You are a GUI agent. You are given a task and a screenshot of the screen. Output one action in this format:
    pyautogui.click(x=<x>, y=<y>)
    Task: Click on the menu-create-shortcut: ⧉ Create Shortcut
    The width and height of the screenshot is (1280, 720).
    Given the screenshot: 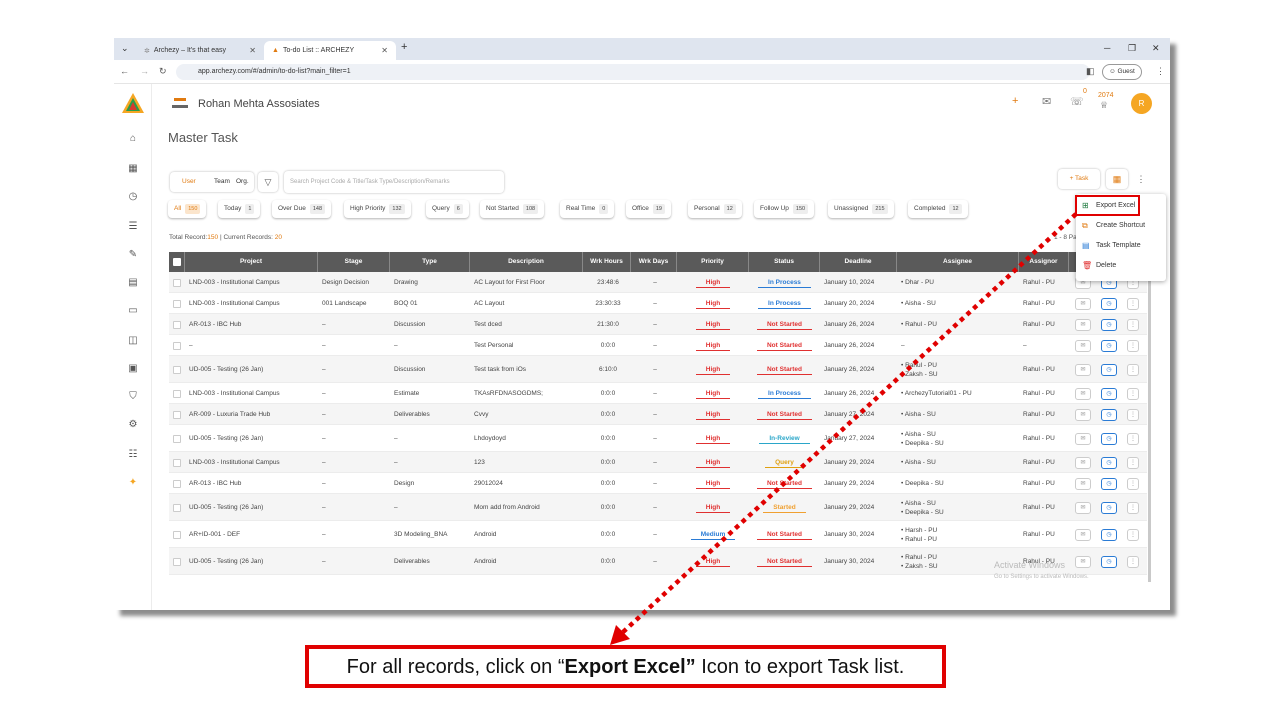 What is the action you would take?
    pyautogui.click(x=1121, y=226)
    